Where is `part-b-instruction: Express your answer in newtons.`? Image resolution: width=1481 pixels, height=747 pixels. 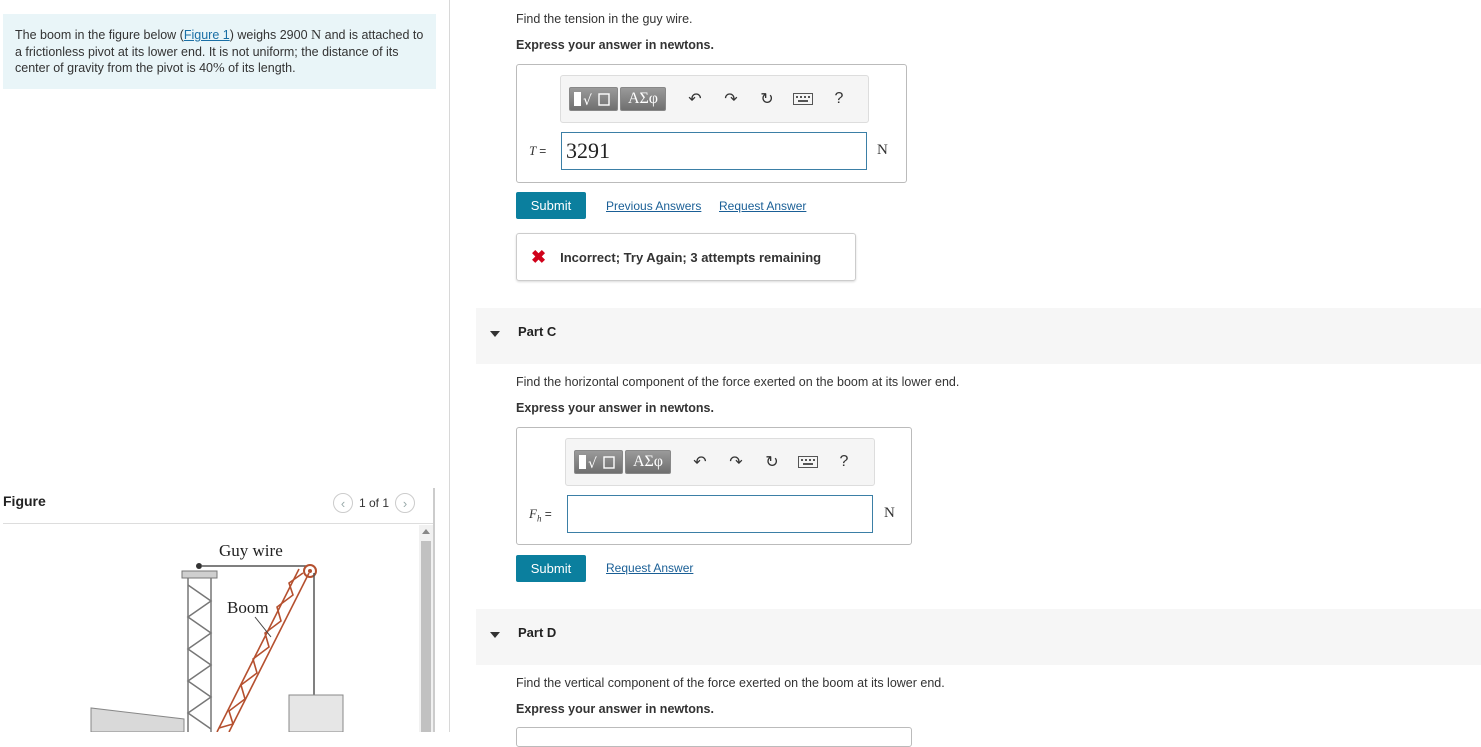
part-b-instruction: Express your answer in newtons. is located at coordinates (615, 45).